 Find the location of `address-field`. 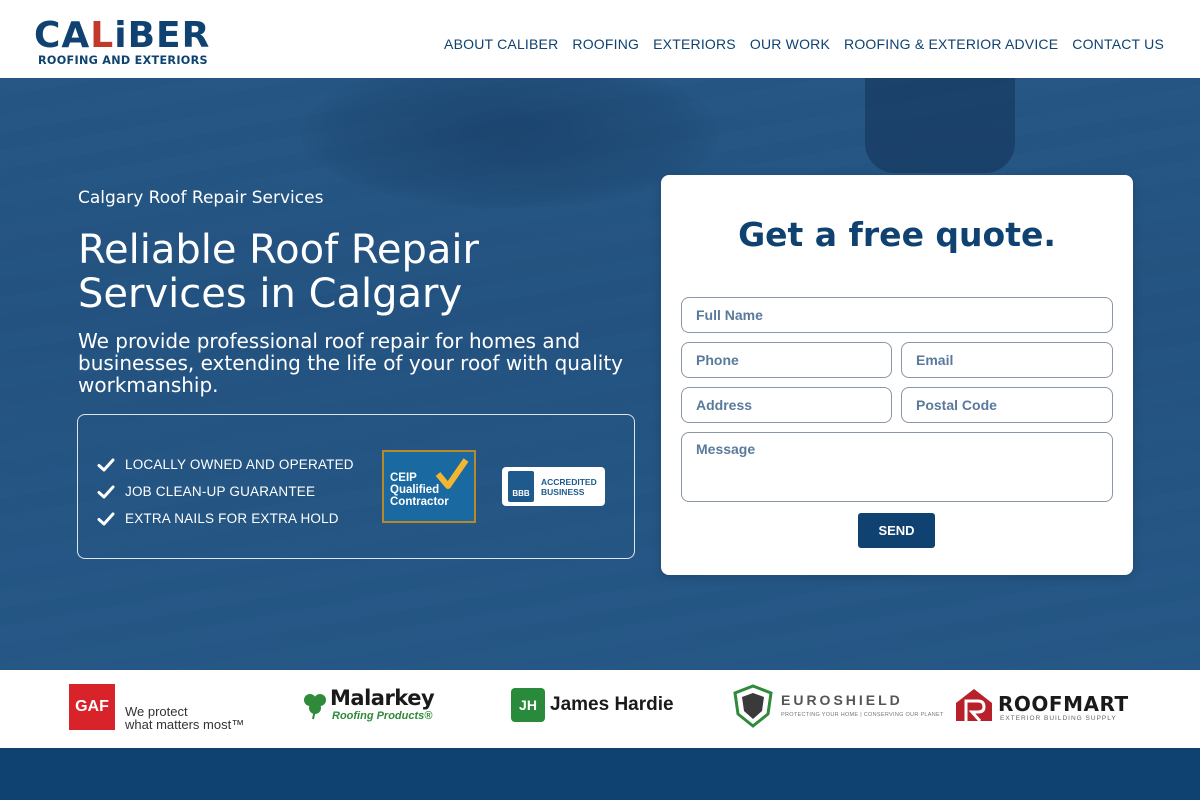

address-field is located at coordinates (786, 405).